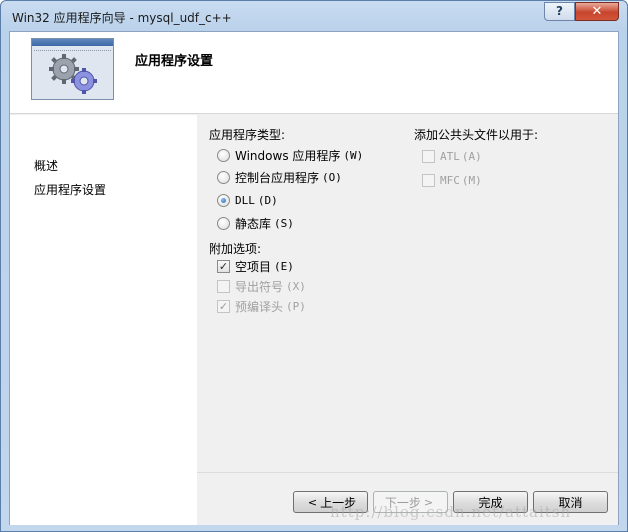 The width and height of the screenshot is (628, 532). Describe the element at coordinates (296, 286) in the screenshot. I see `option-accel: (X)` at that location.